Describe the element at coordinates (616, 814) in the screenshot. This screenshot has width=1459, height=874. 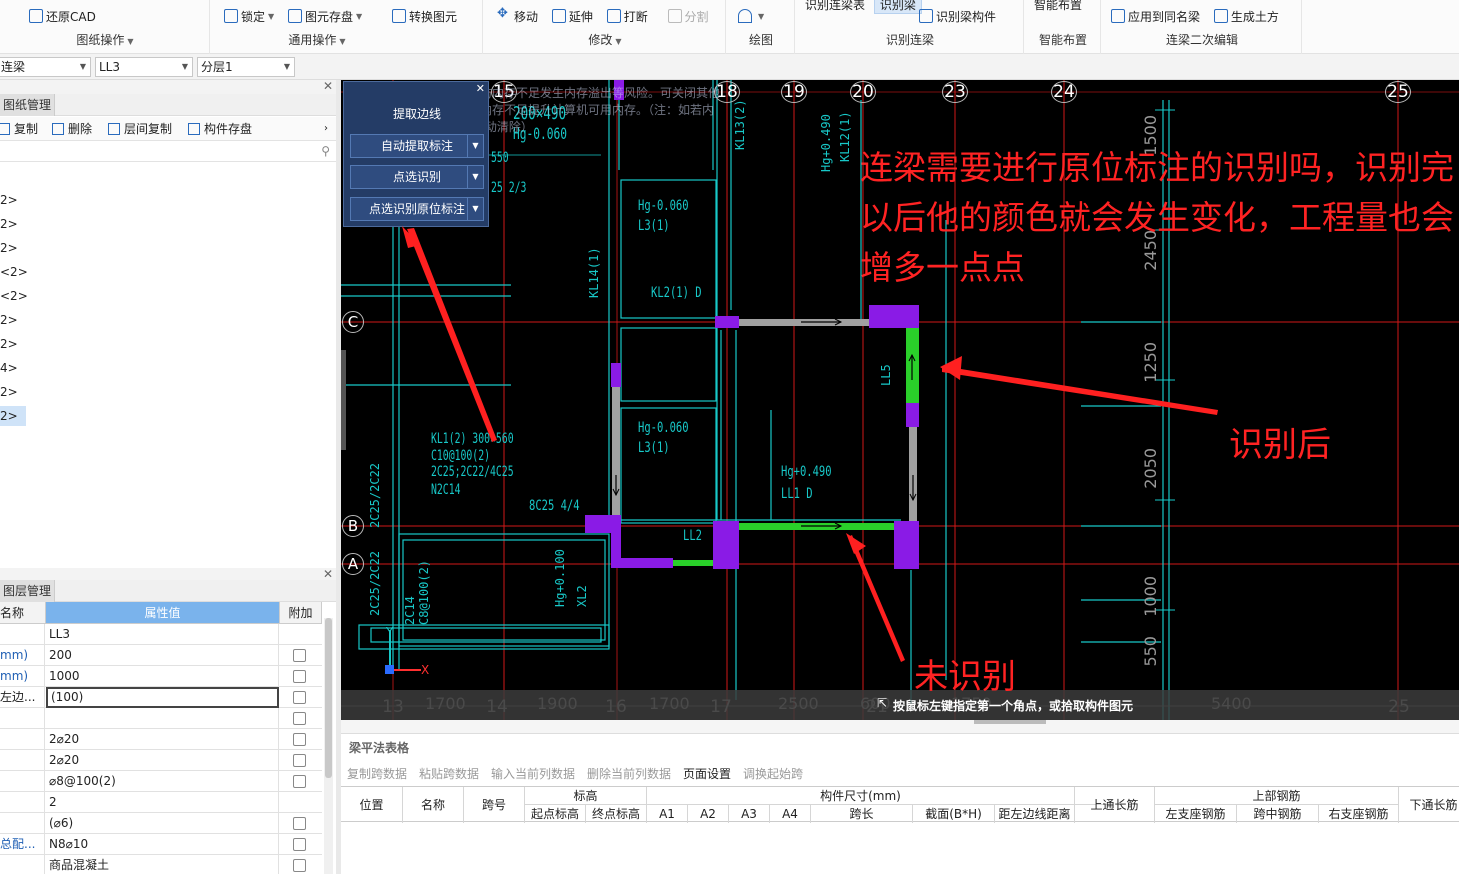
I see `col-end-elev: 终点标高` at that location.